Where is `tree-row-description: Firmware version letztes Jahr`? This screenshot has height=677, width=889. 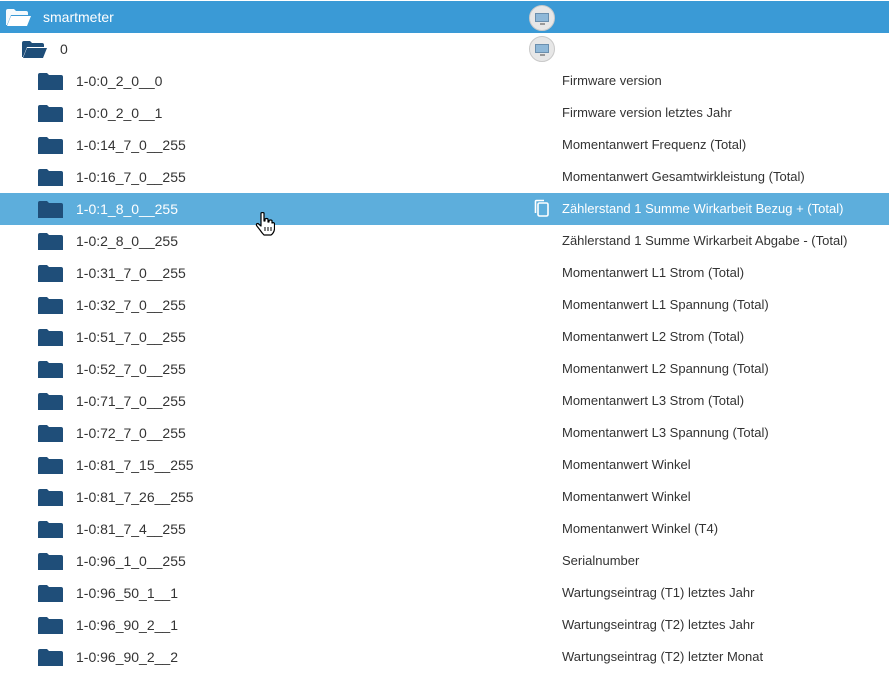 tree-row-description: Firmware version letztes Jahr is located at coordinates (647, 112).